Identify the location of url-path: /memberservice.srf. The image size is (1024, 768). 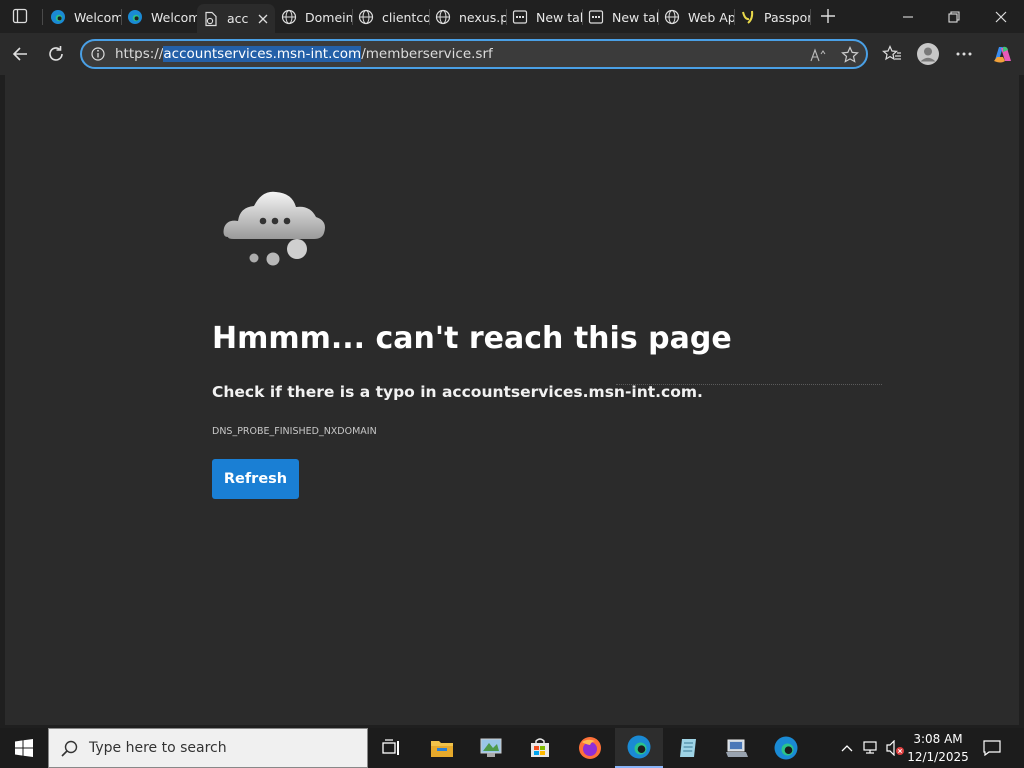
(427, 54).